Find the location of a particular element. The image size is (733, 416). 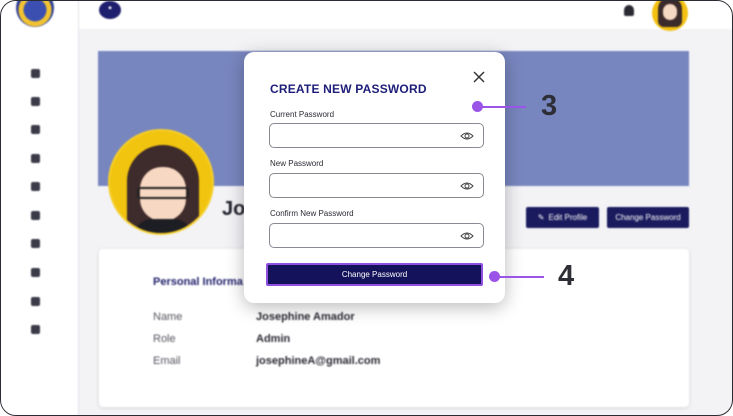

callout-number: 3 is located at coordinates (549, 106).